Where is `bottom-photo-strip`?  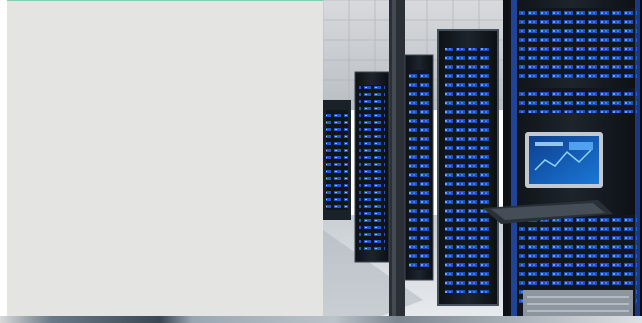 bottom-photo-strip is located at coordinates (321, 319).